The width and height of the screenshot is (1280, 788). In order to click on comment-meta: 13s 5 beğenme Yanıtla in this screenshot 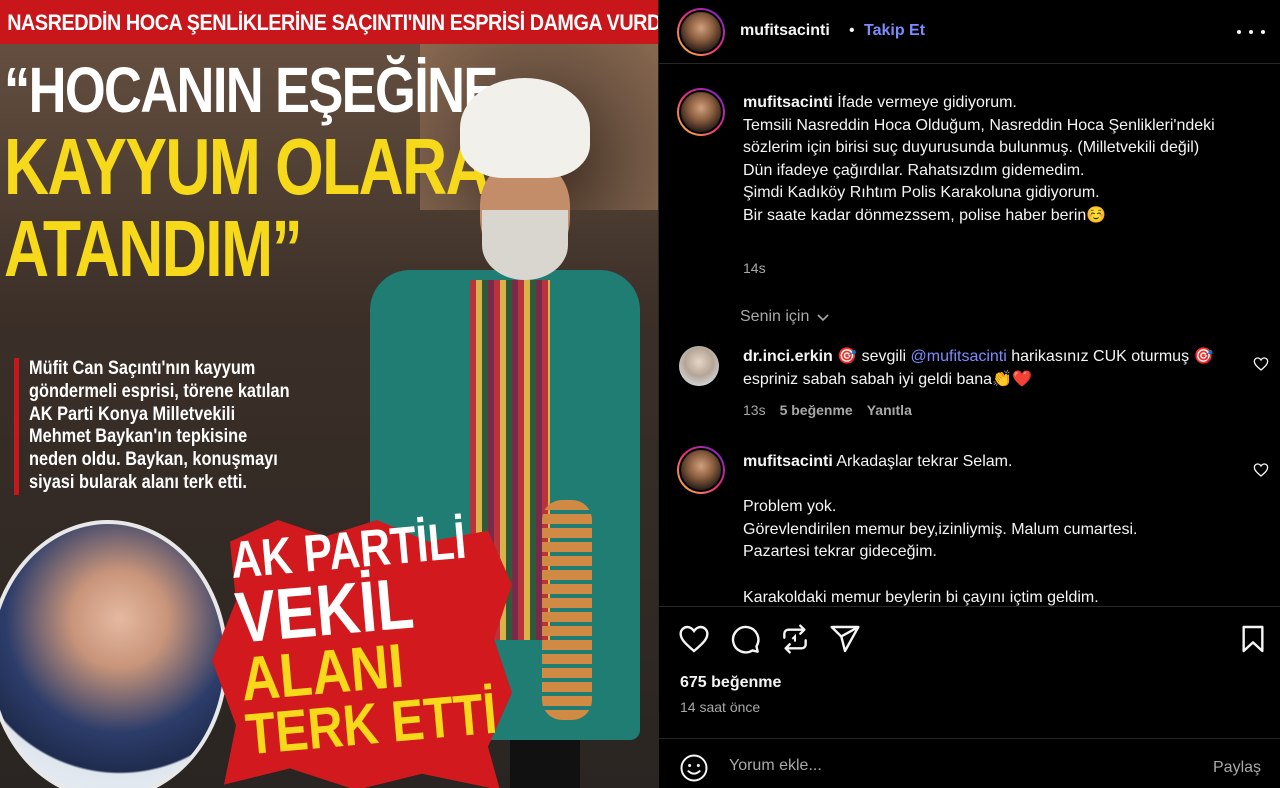, I will do `click(827, 410)`.